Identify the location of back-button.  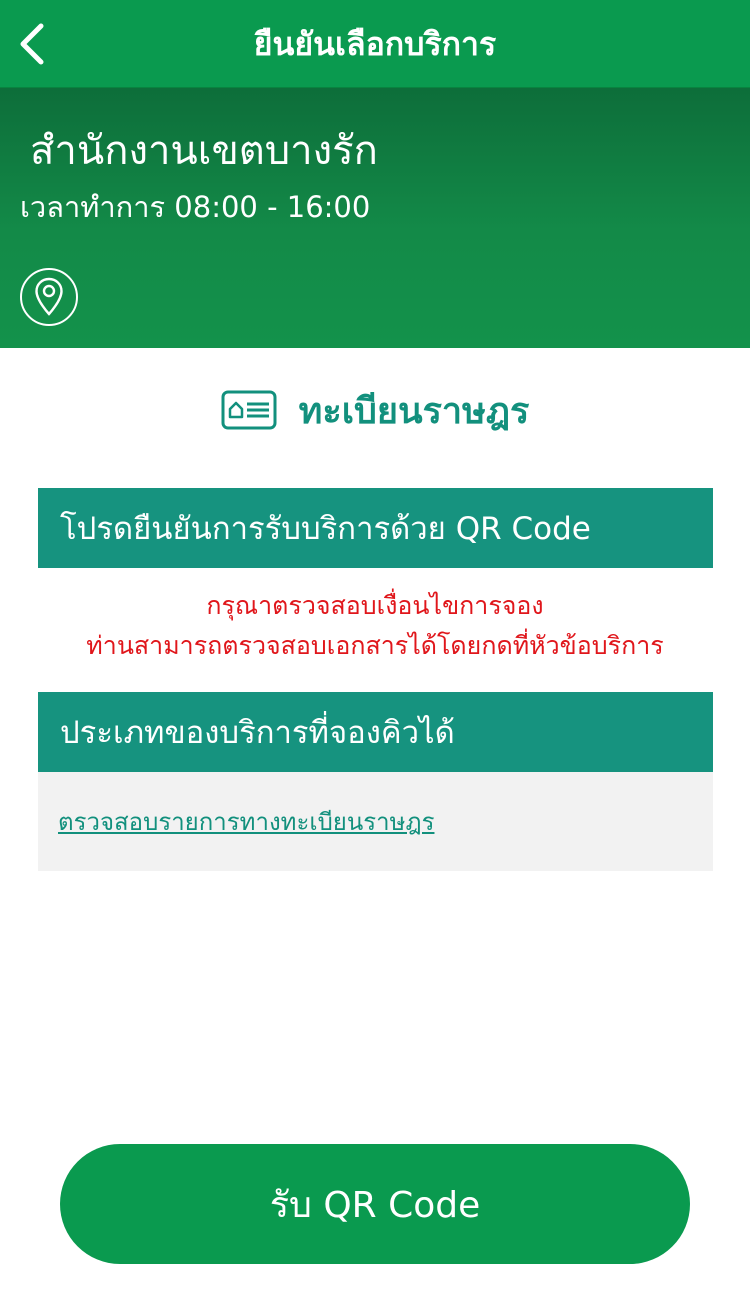
(32, 44).